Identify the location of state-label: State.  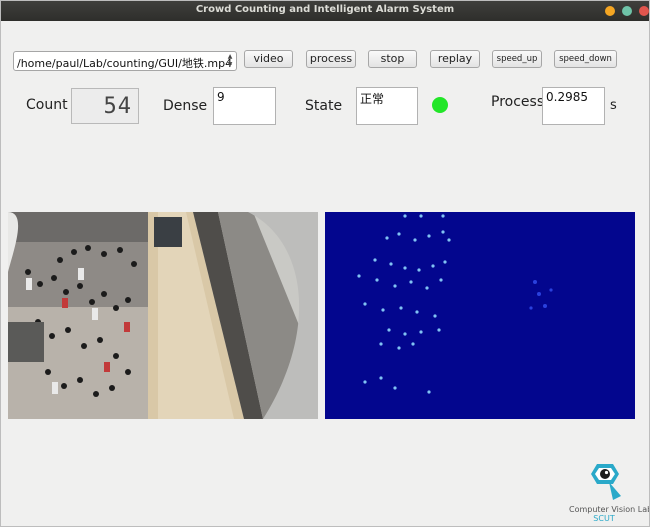
(324, 106).